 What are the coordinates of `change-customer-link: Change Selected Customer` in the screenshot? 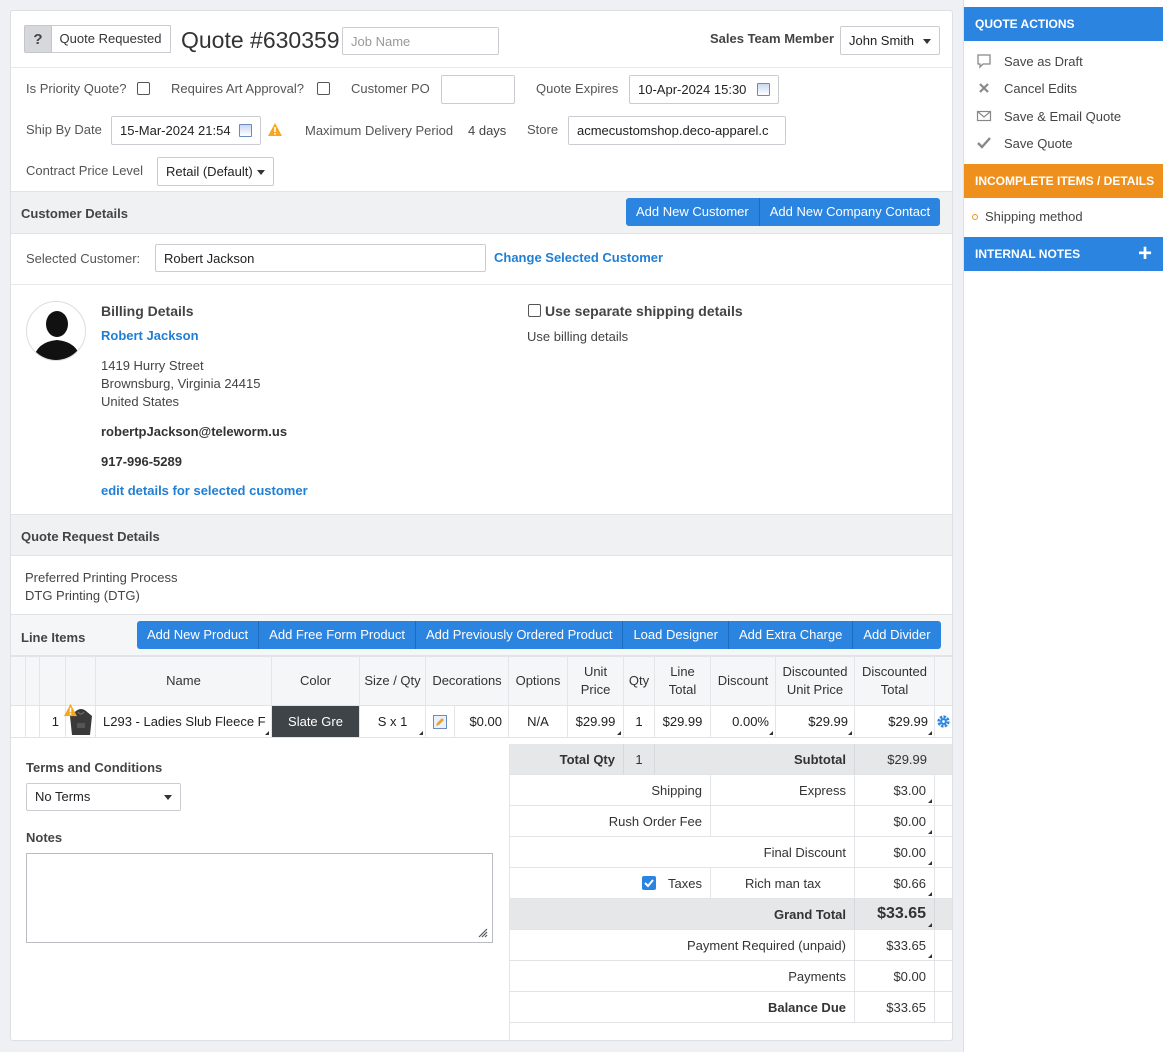 It's located at (578, 257).